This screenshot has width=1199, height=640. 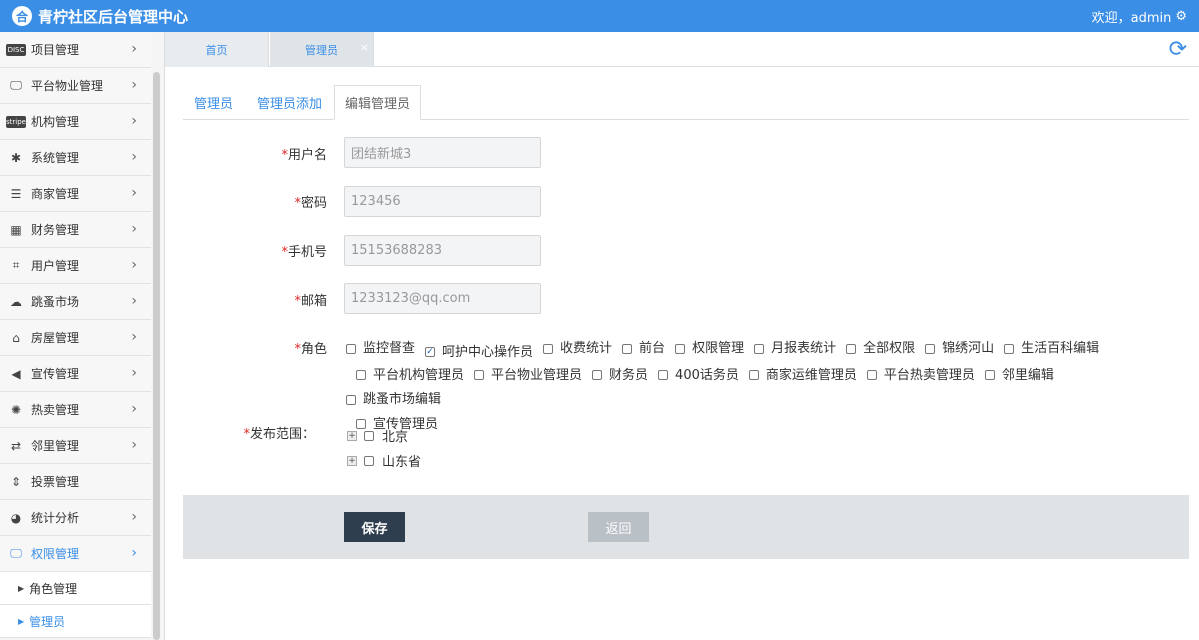 What do you see at coordinates (16, 481) in the screenshot?
I see `sort-icon: ⇕` at bounding box center [16, 481].